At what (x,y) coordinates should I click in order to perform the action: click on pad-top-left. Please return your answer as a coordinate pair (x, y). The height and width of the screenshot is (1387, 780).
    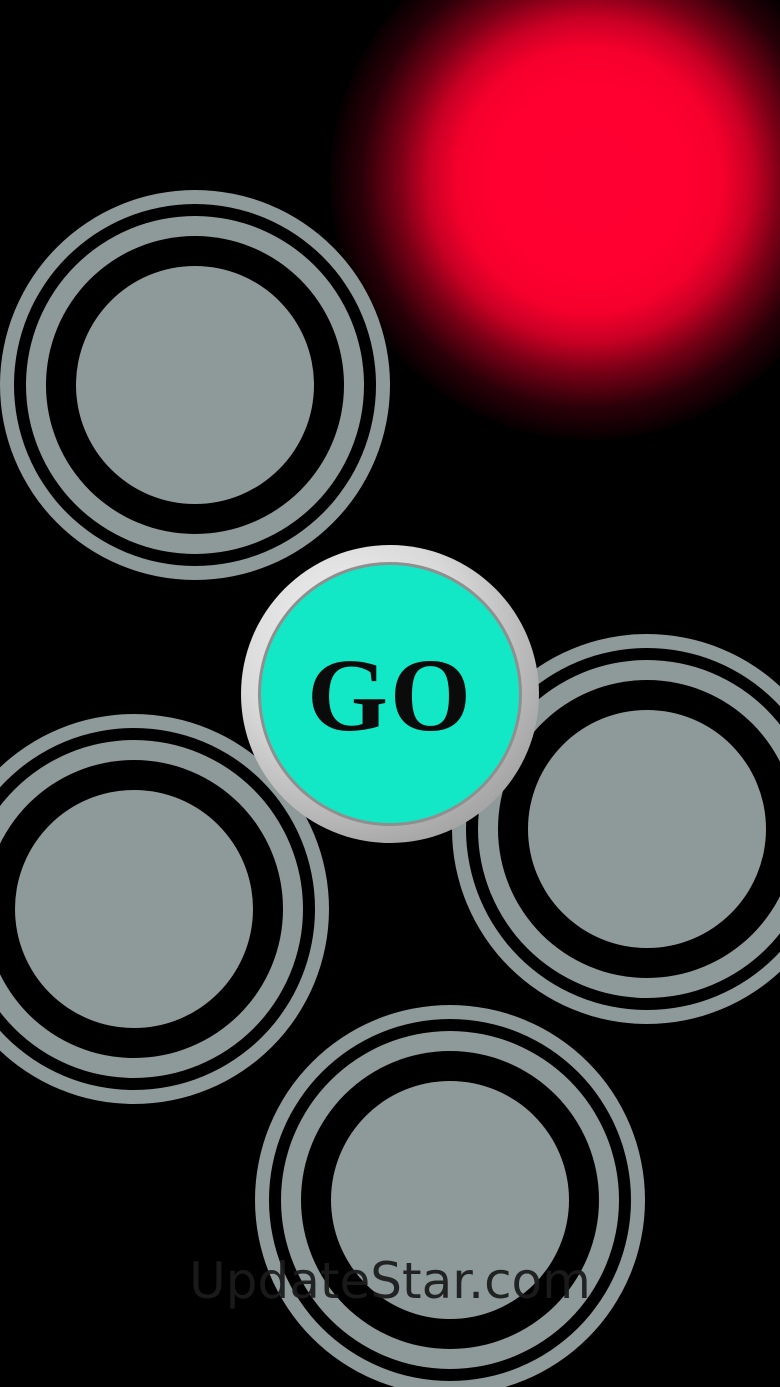
    Looking at the image, I should click on (195, 385).